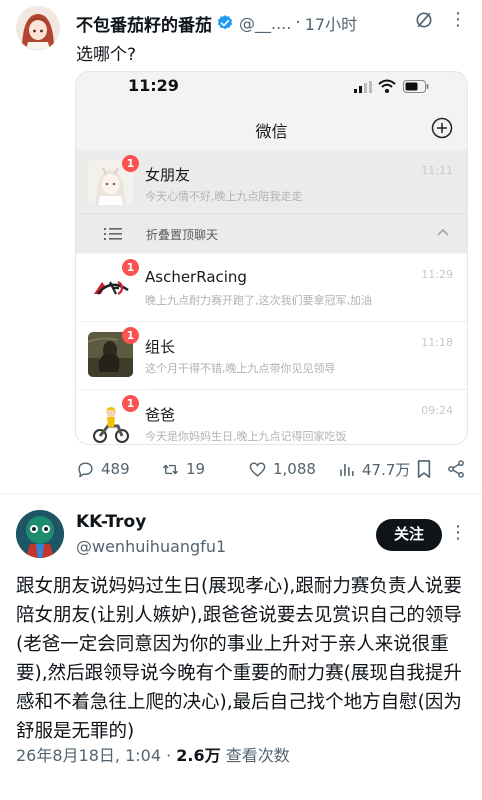 The height and width of the screenshot is (800, 482). I want to click on grok-icon, so click(424, 20).